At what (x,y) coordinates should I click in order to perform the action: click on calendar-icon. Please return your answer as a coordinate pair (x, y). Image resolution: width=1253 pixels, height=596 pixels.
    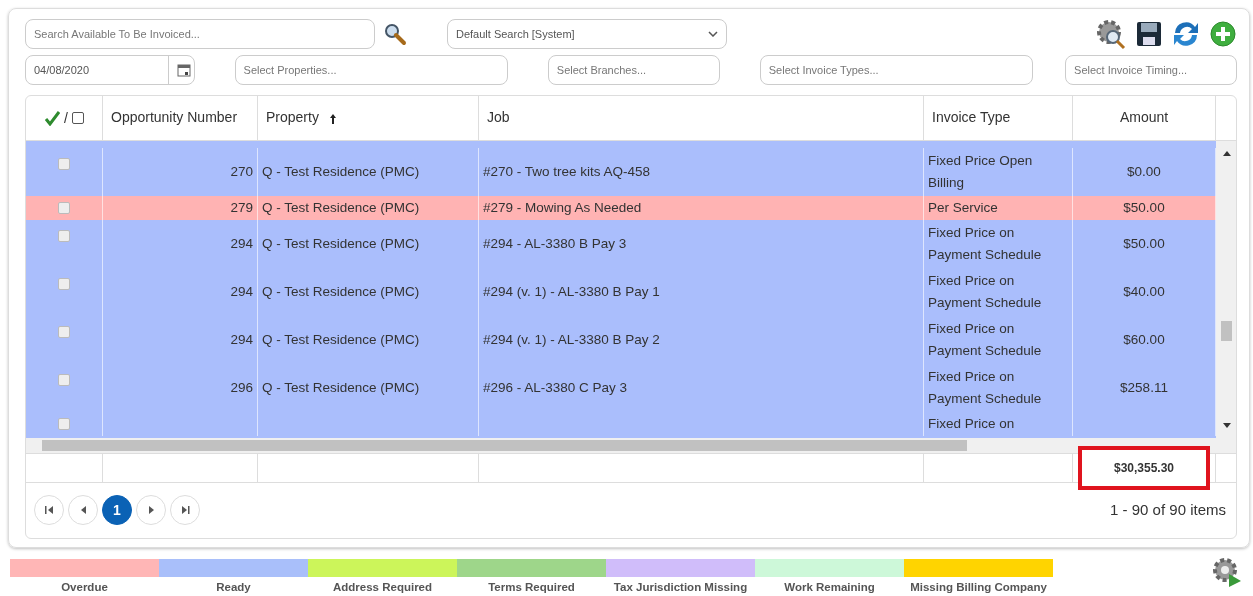
    Looking at the image, I should click on (184, 70).